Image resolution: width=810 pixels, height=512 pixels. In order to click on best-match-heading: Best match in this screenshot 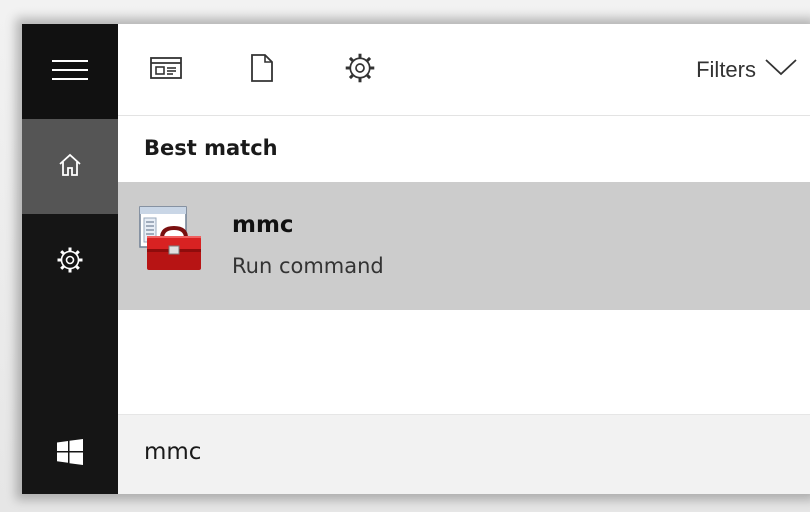, I will do `click(211, 148)`.